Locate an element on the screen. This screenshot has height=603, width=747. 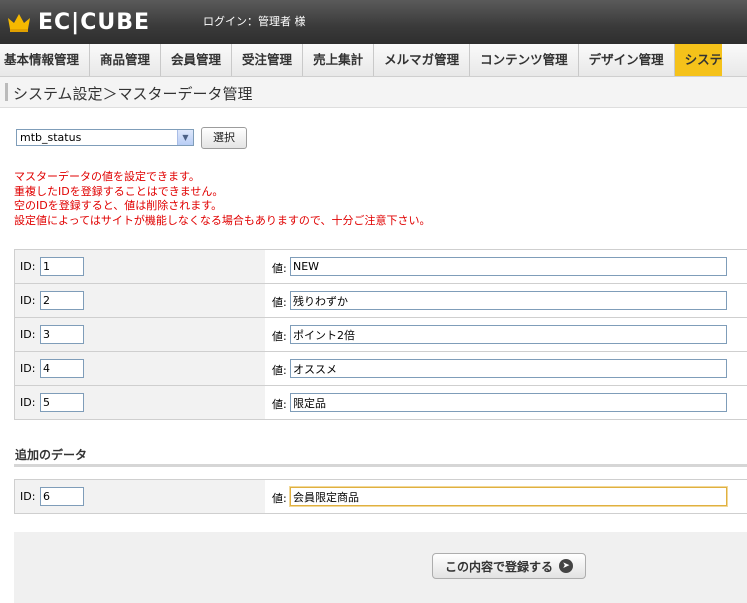
select-button: 選択 is located at coordinates (224, 138).